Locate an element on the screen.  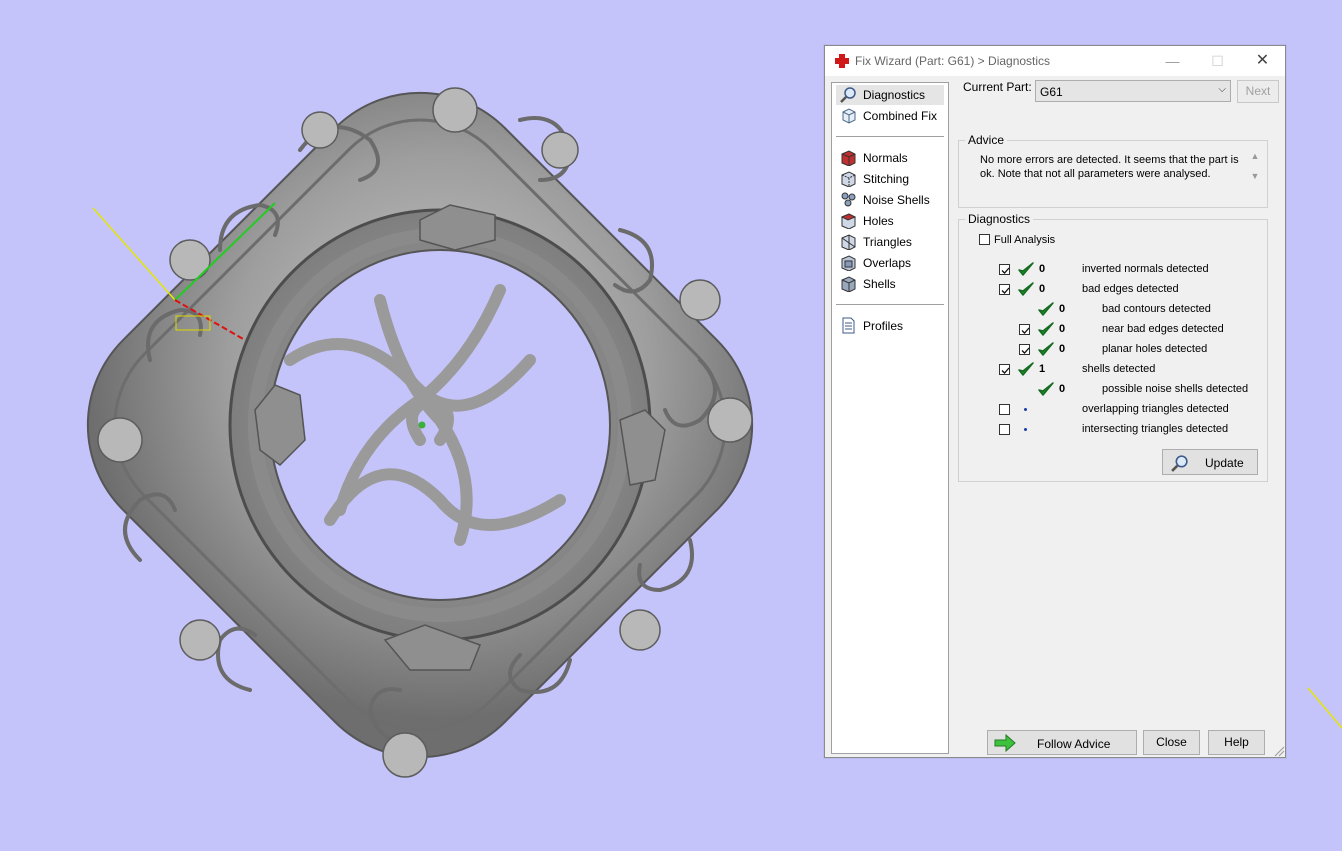
nav-item-normals: Normals is located at coordinates (890, 158).